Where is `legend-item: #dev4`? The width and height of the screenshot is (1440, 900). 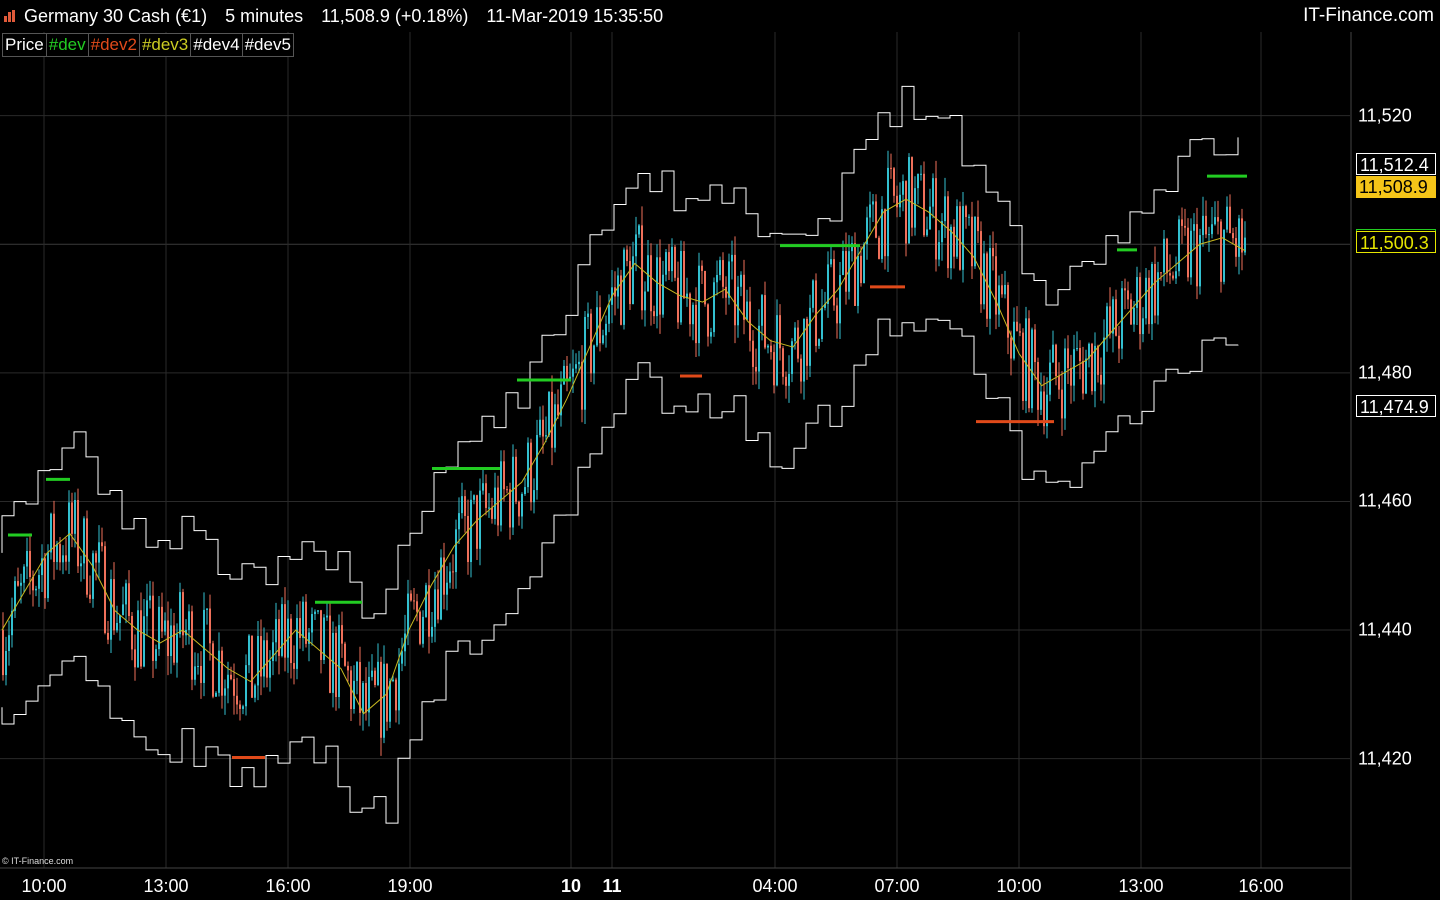
legend-item: #dev4 is located at coordinates (216, 45).